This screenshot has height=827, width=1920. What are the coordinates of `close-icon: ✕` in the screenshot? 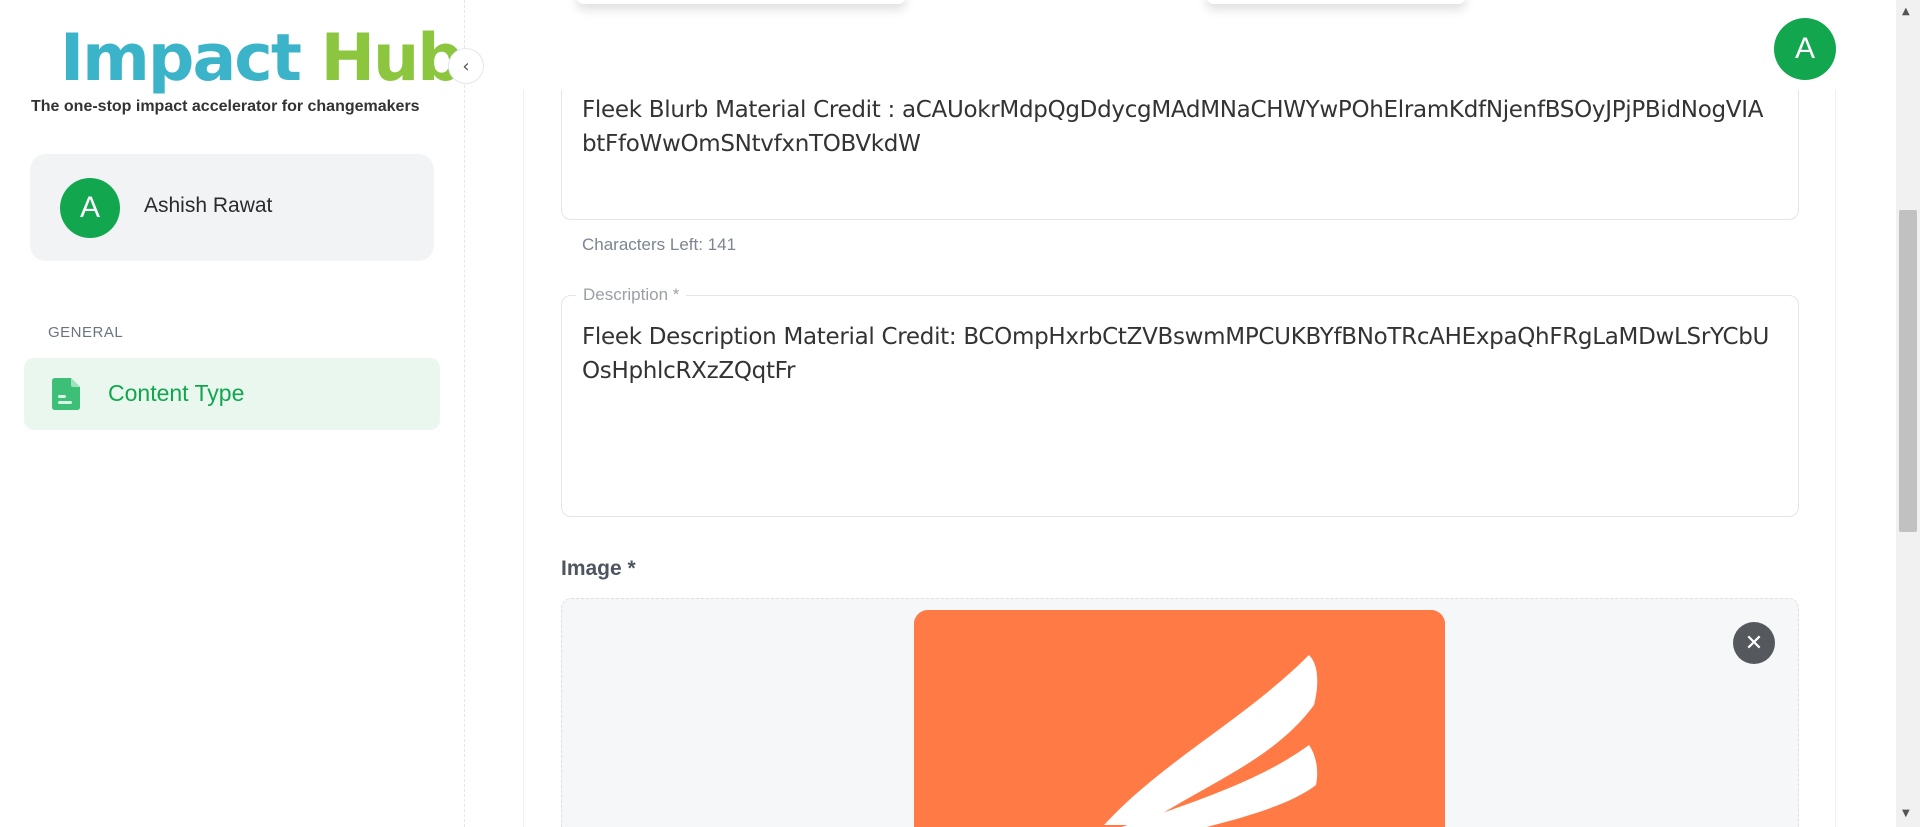 It's located at (1754, 643).